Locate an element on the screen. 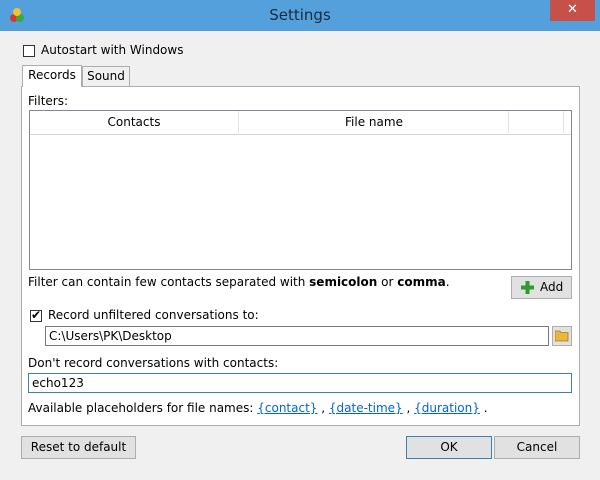 Image resolution: width=600 pixels, height=480 pixels. folder-icon is located at coordinates (562, 336).